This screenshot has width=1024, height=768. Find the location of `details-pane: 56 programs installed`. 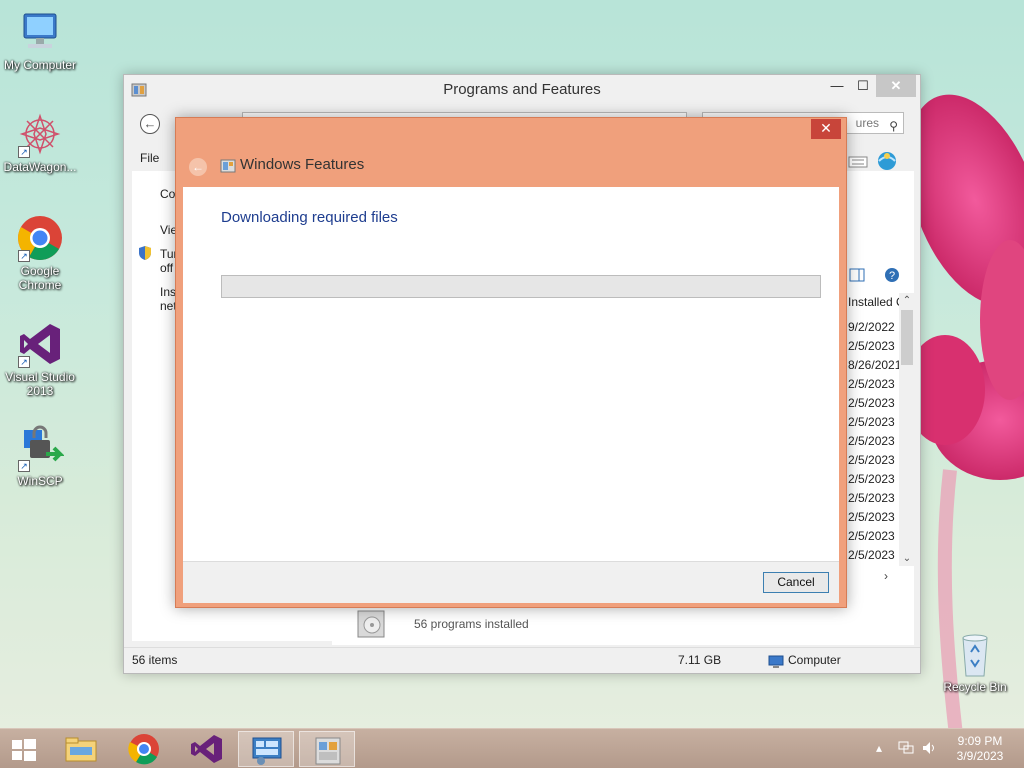

details-pane: 56 programs installed is located at coordinates (623, 625).